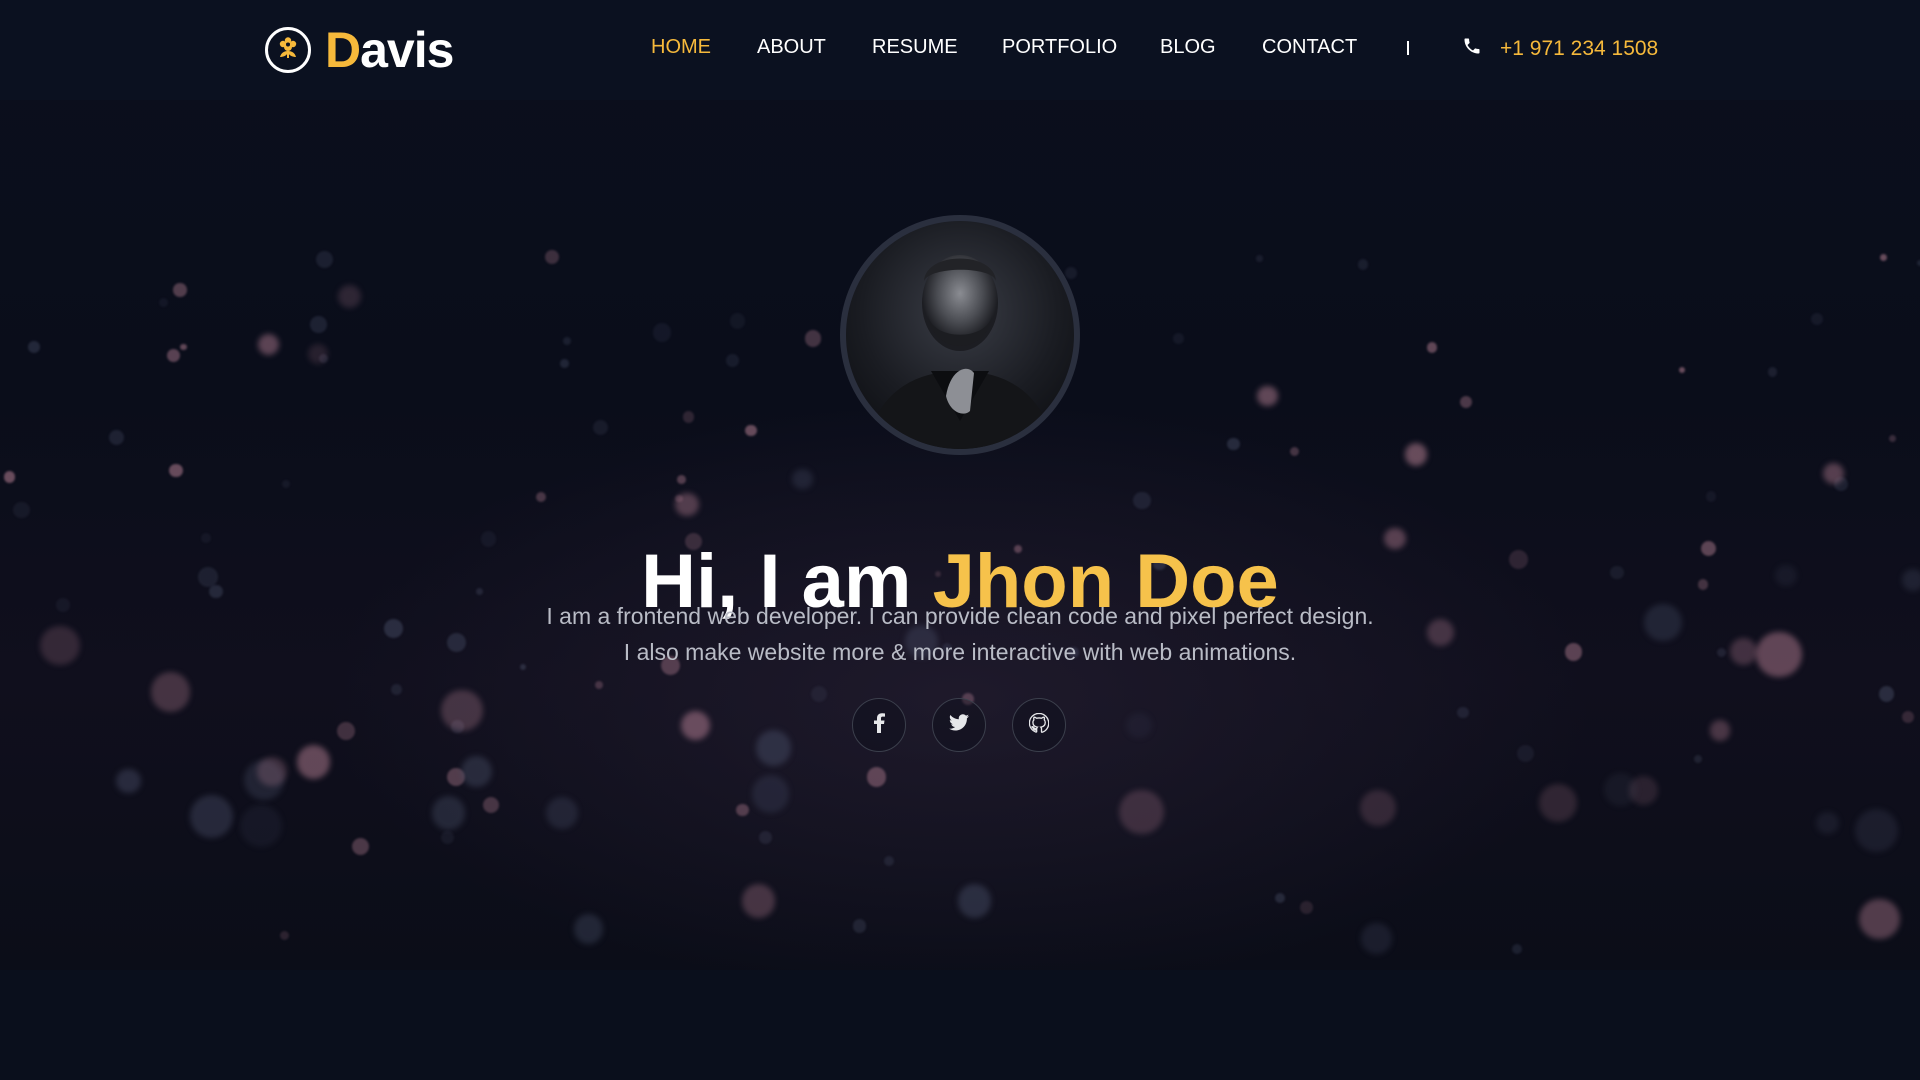  I want to click on twitter-button, so click(959, 725).